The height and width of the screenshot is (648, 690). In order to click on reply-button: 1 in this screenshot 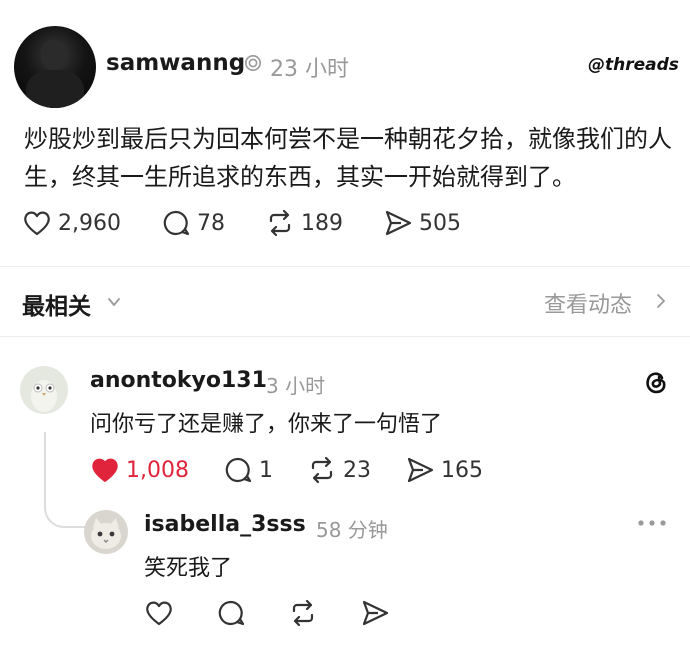, I will do `click(248, 470)`.